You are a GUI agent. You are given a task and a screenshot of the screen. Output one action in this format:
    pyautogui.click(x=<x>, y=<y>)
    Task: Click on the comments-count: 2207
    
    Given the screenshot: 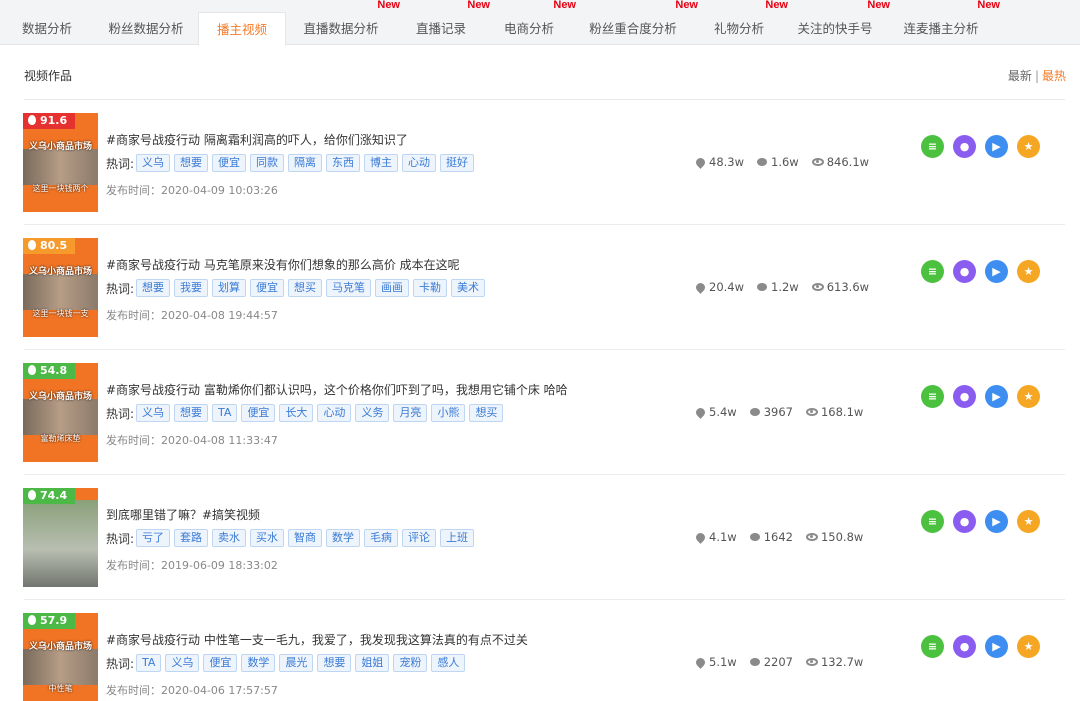 What is the action you would take?
    pyautogui.click(x=778, y=662)
    